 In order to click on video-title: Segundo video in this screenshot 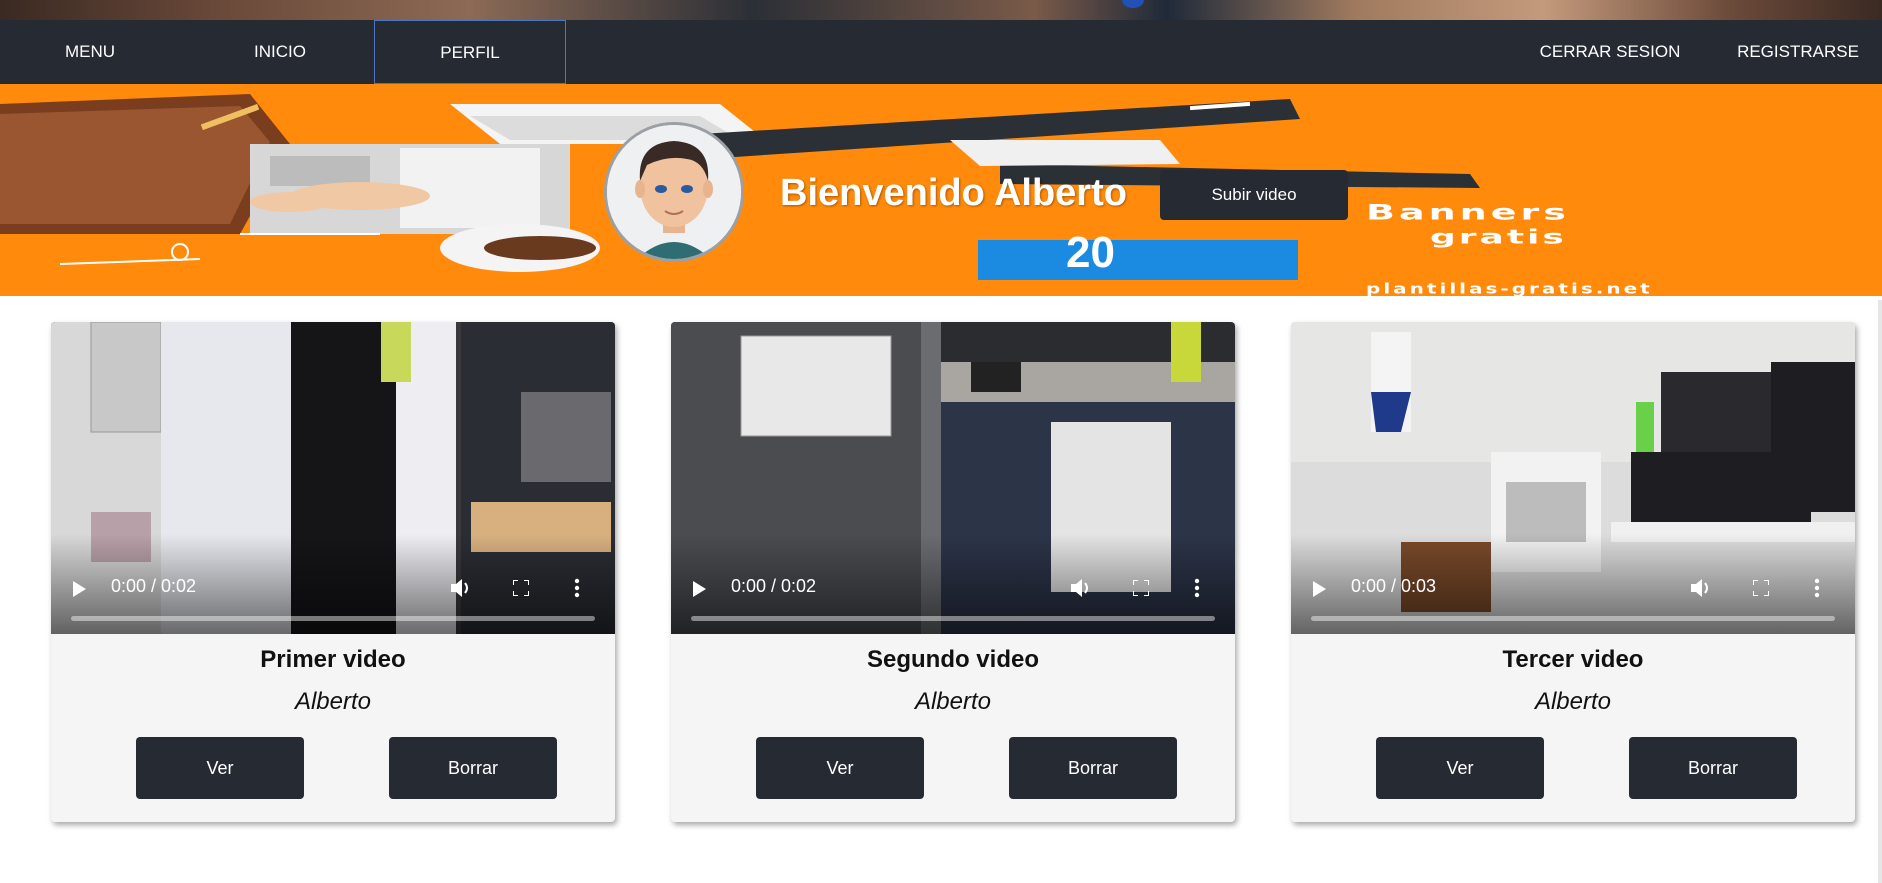, I will do `click(952, 659)`.